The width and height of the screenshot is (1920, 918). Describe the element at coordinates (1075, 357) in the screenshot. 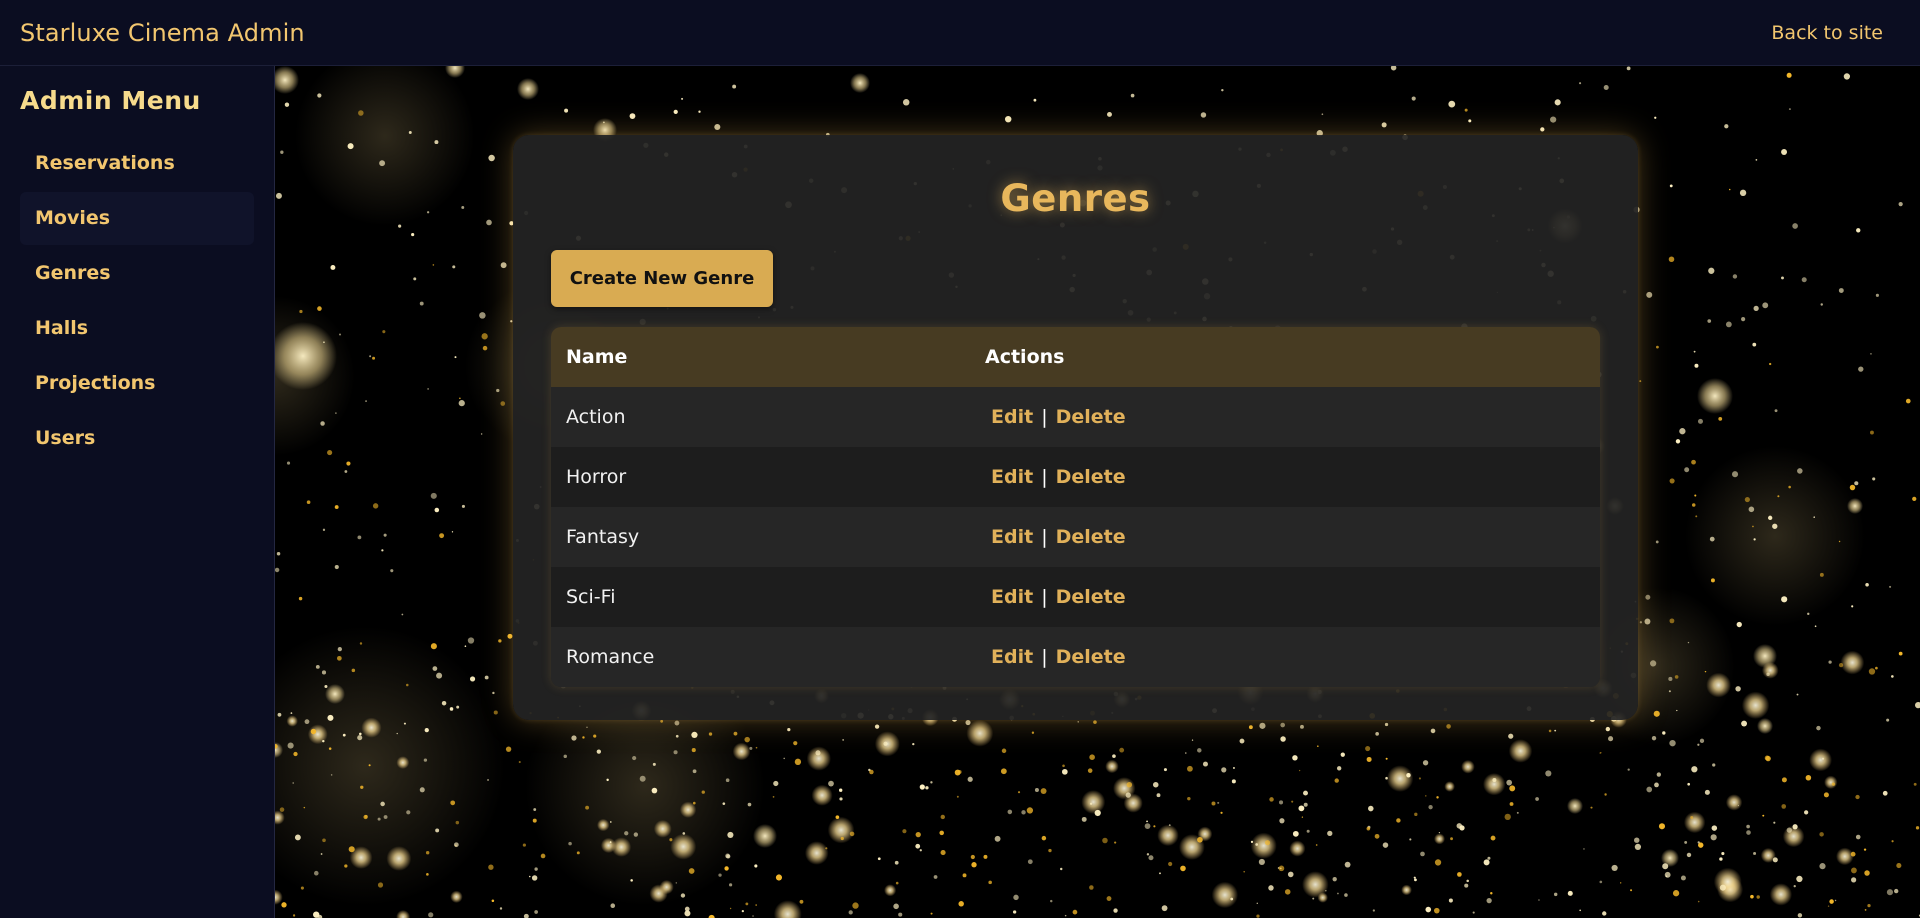

I see `table-header-row: Name Actions` at that location.